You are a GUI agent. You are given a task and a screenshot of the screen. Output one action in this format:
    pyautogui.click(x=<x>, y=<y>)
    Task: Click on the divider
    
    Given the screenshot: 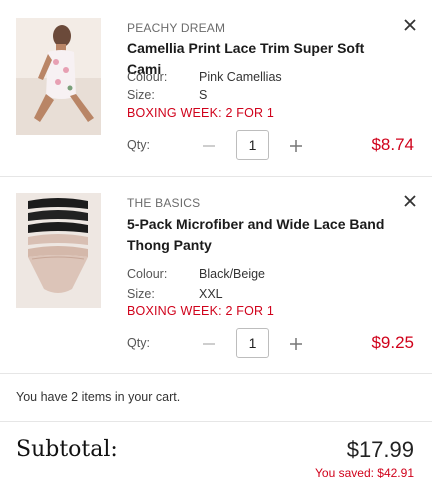 What is the action you would take?
    pyautogui.click(x=216, y=421)
    